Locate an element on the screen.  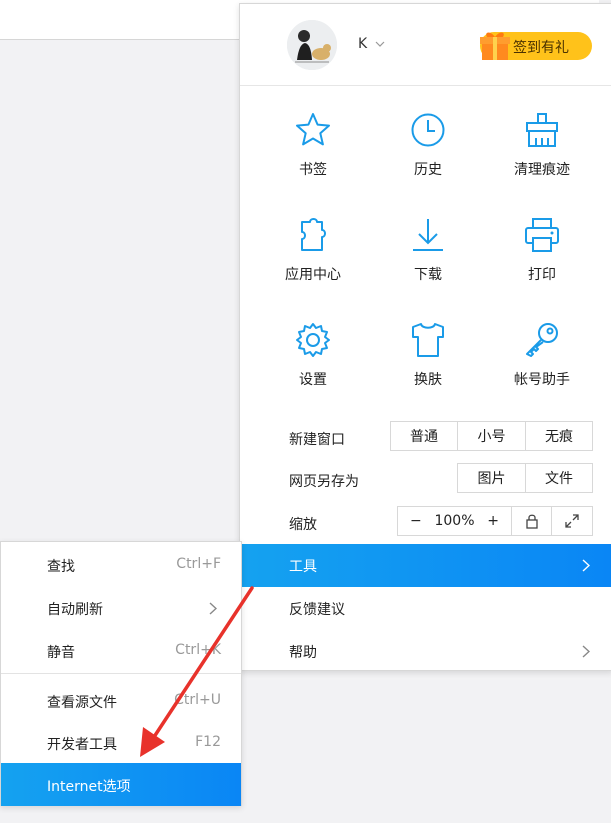
star-icon is located at coordinates (313, 129).